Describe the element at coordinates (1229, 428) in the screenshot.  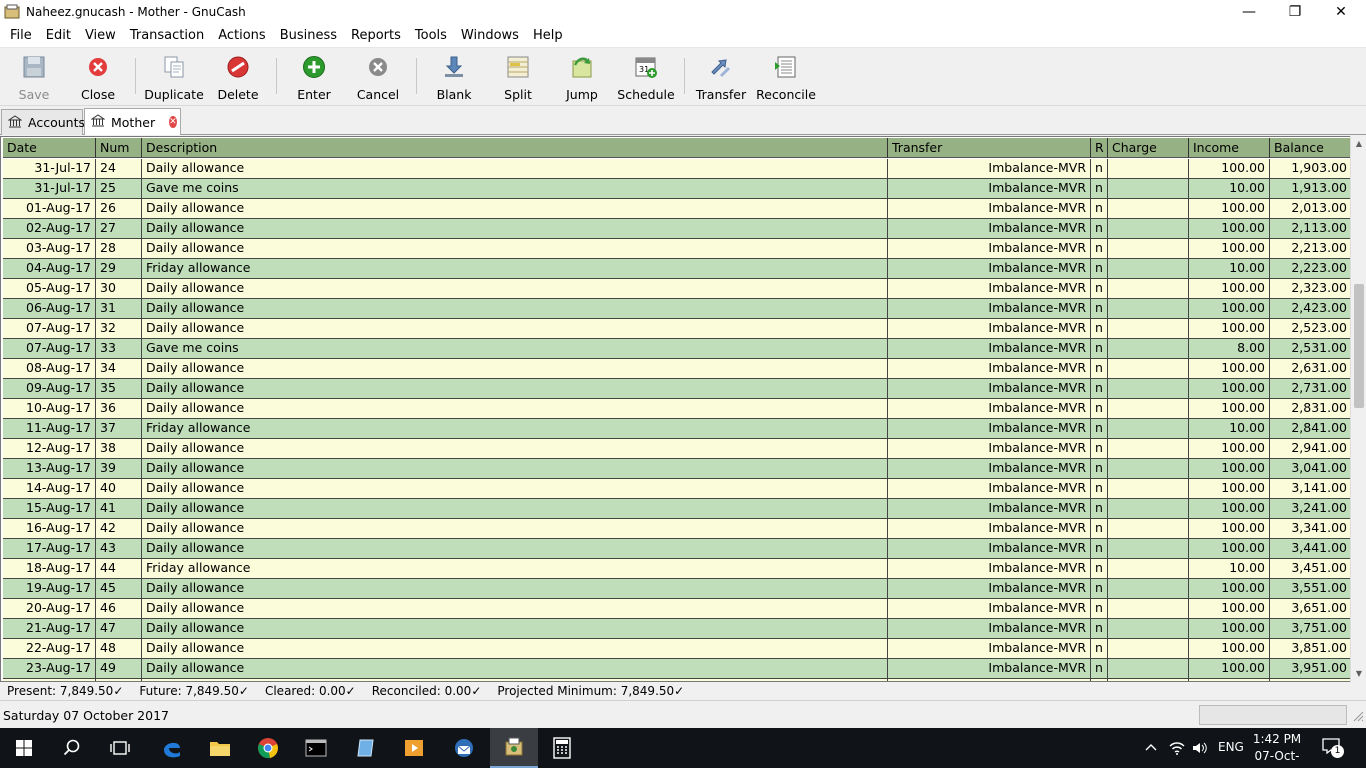
I see `cell-income: 10.00` at that location.